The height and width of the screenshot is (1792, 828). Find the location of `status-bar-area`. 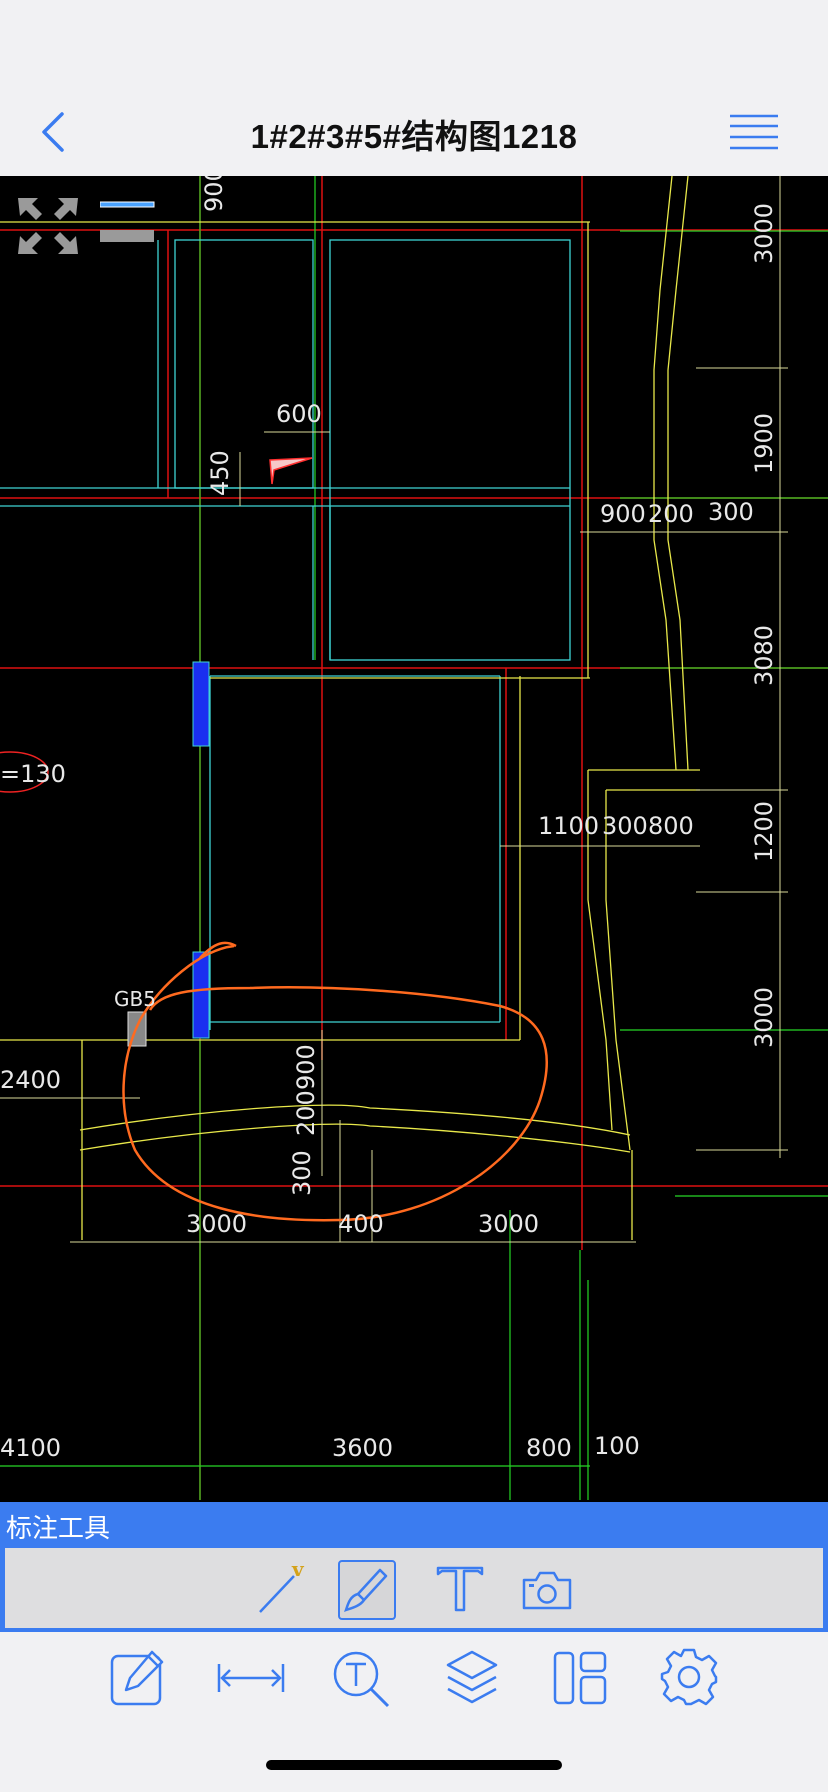

status-bar-area is located at coordinates (414, 50).